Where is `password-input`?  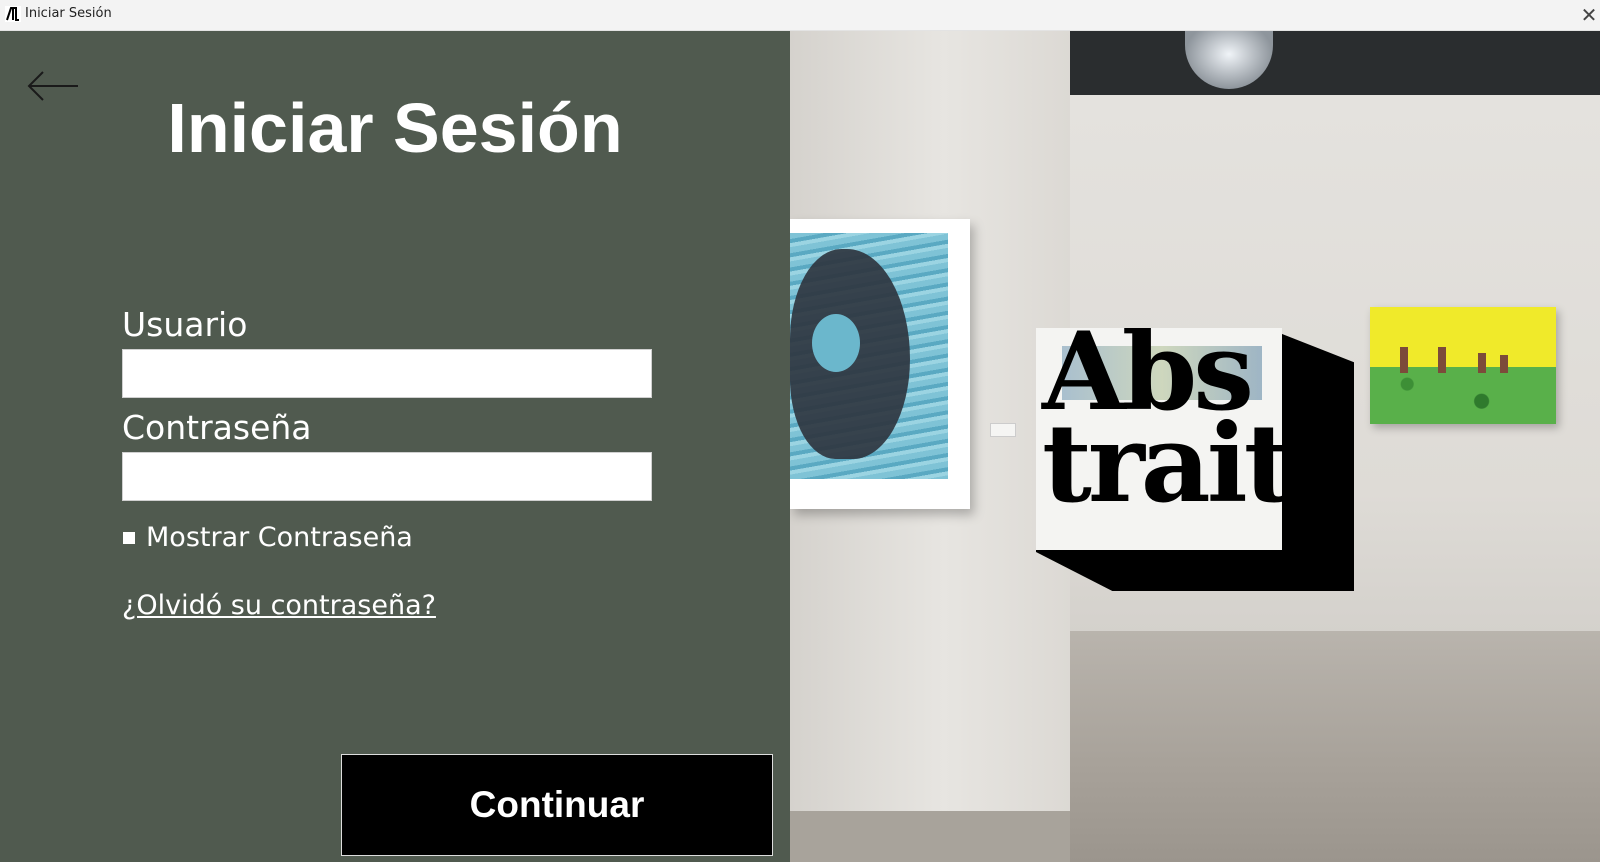
password-input is located at coordinates (387, 476).